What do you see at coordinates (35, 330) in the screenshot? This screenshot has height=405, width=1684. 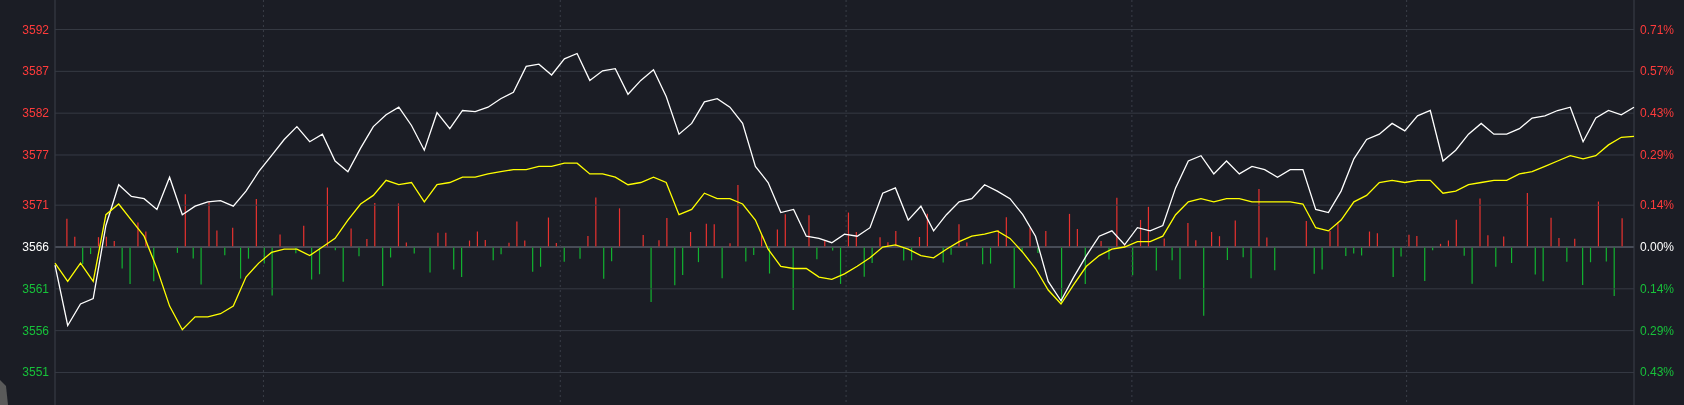 I see `axis-label: 3556` at bounding box center [35, 330].